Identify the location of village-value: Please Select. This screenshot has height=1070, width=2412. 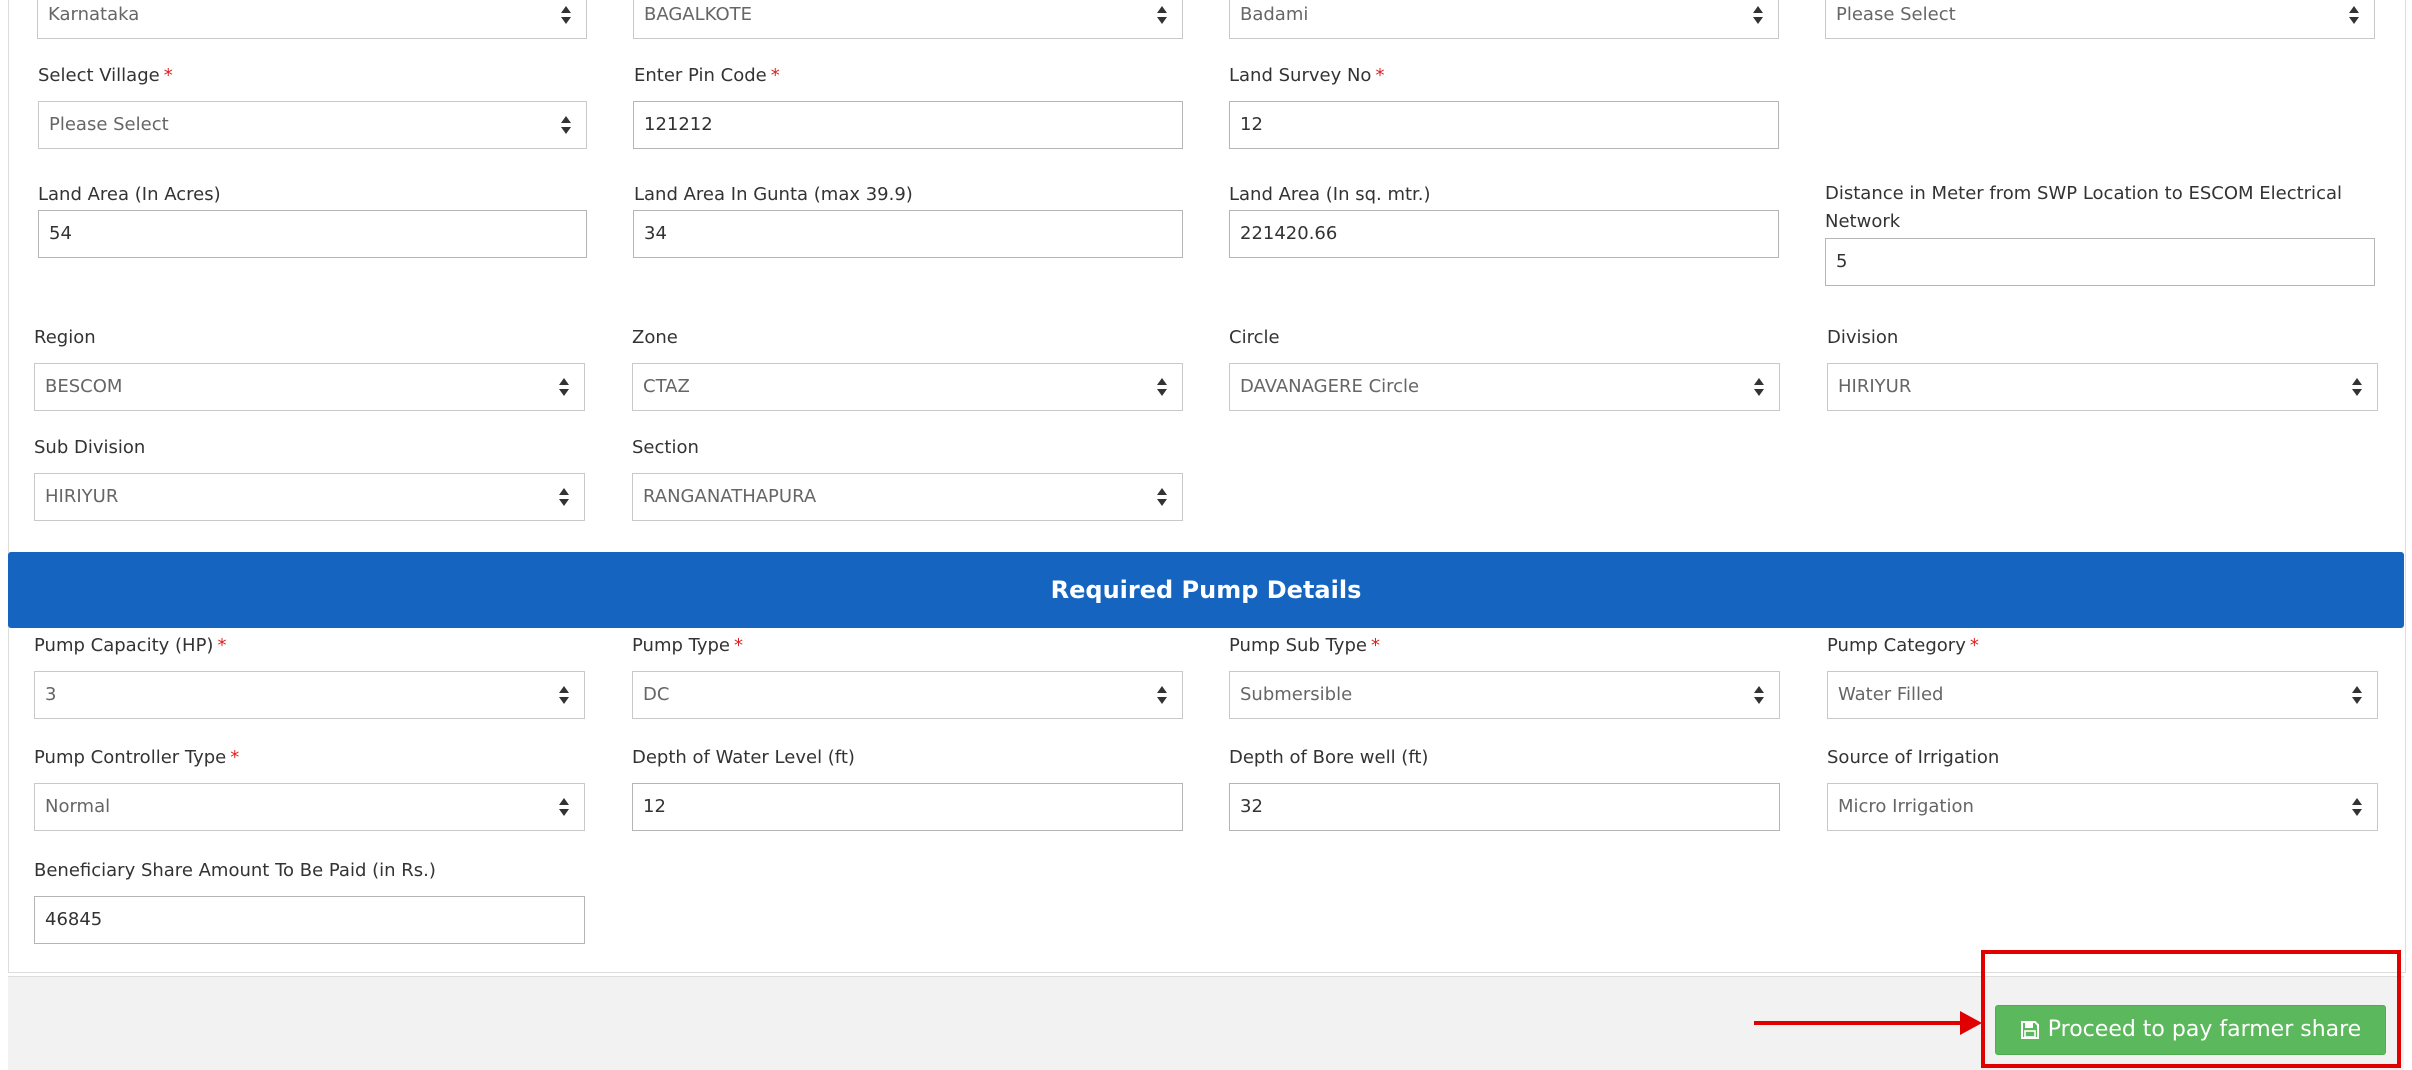
(109, 124).